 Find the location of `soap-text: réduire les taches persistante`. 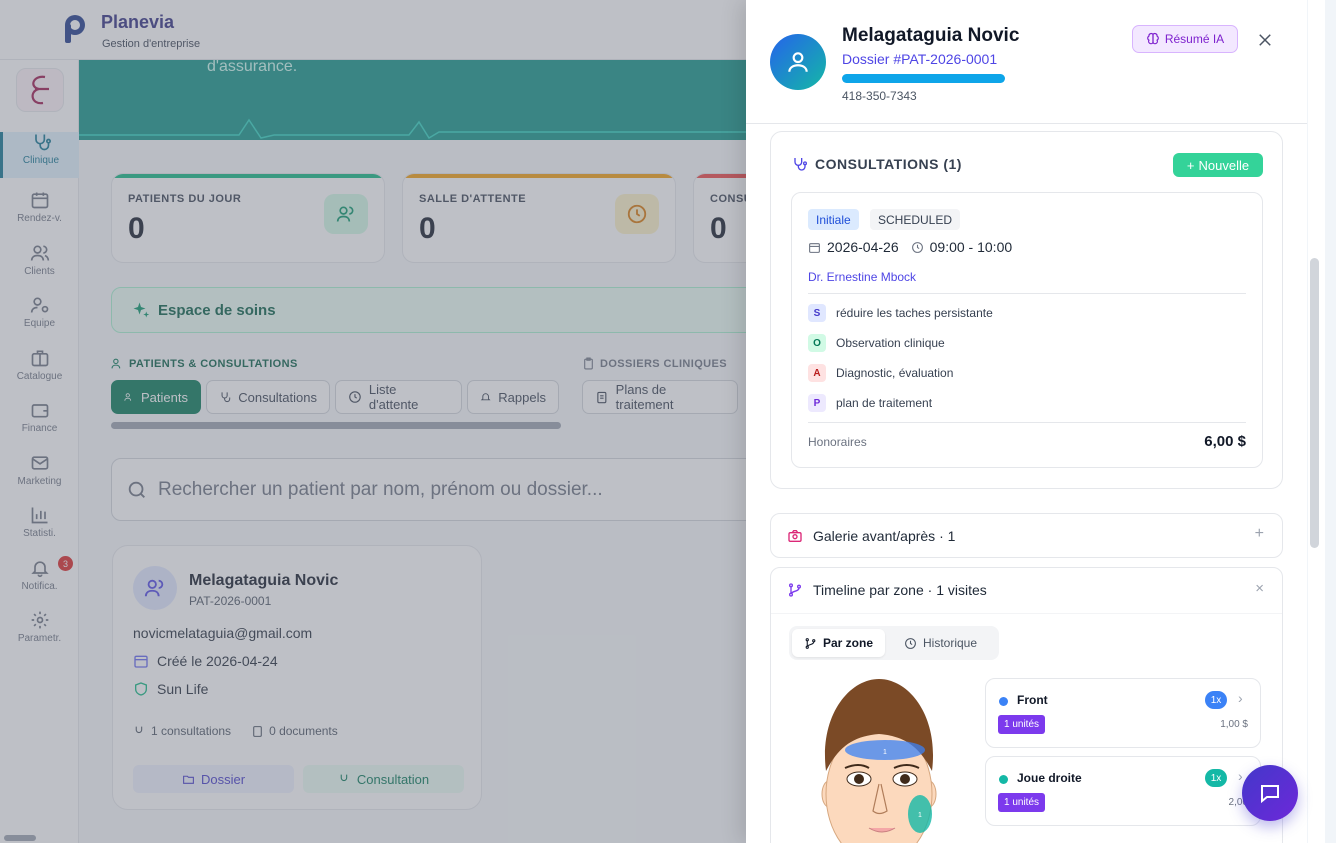

soap-text: réduire les taches persistante is located at coordinates (914, 313).